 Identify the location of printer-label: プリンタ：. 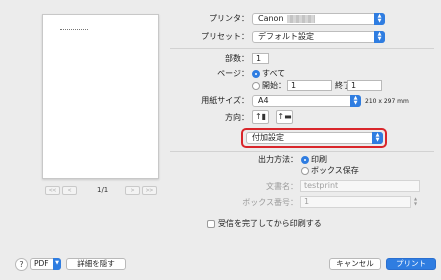
(229, 18).